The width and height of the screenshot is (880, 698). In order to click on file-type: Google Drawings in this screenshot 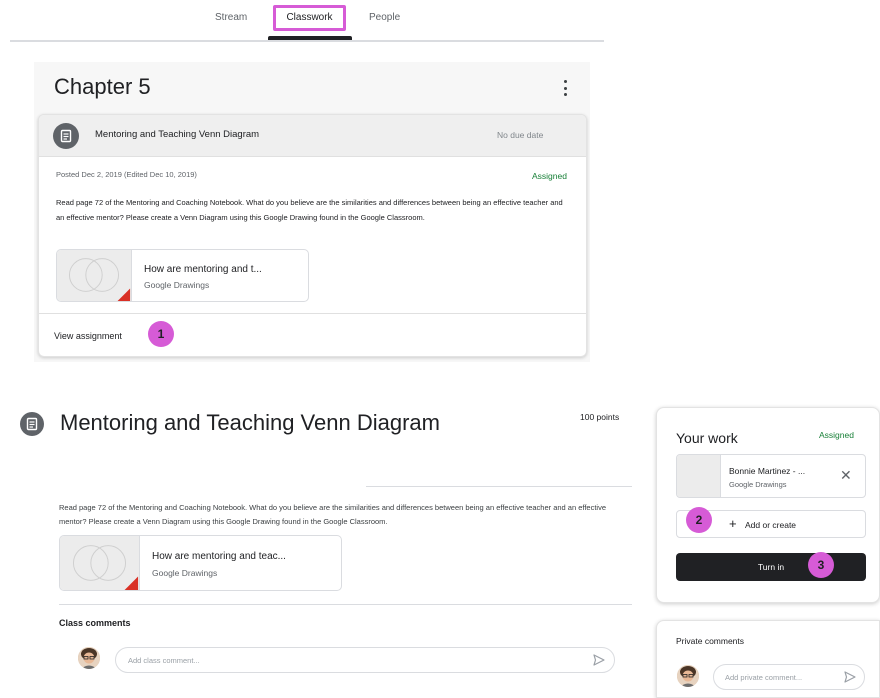, I will do `click(758, 484)`.